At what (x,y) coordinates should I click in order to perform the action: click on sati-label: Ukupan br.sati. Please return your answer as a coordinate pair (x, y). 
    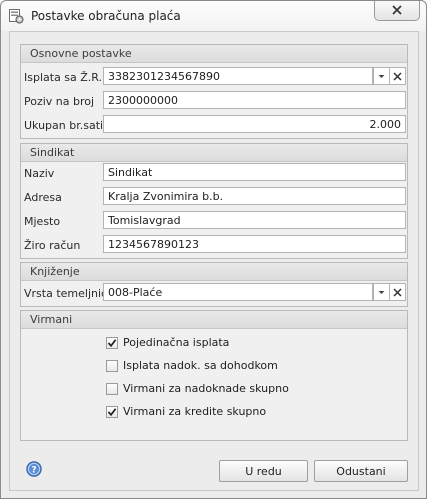
    Looking at the image, I should click on (64, 125).